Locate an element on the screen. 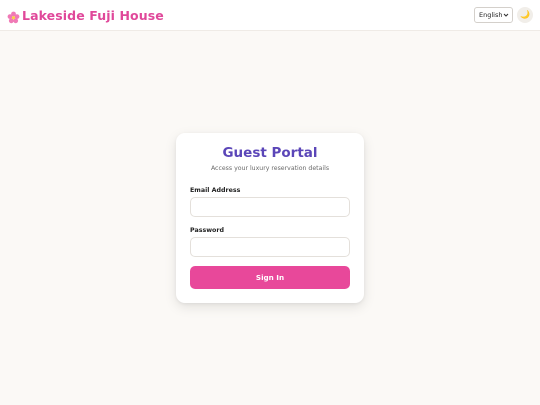 The width and height of the screenshot is (540, 405). email-field is located at coordinates (270, 207).